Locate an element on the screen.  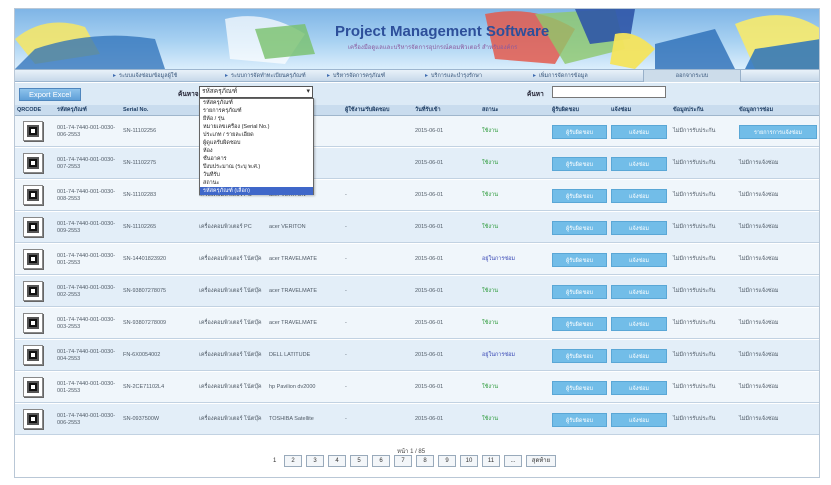
asset-type-text: เครื่องคอมพิวเตอร์ โน้ตบุ๊ค is located at coordinates (230, 291).